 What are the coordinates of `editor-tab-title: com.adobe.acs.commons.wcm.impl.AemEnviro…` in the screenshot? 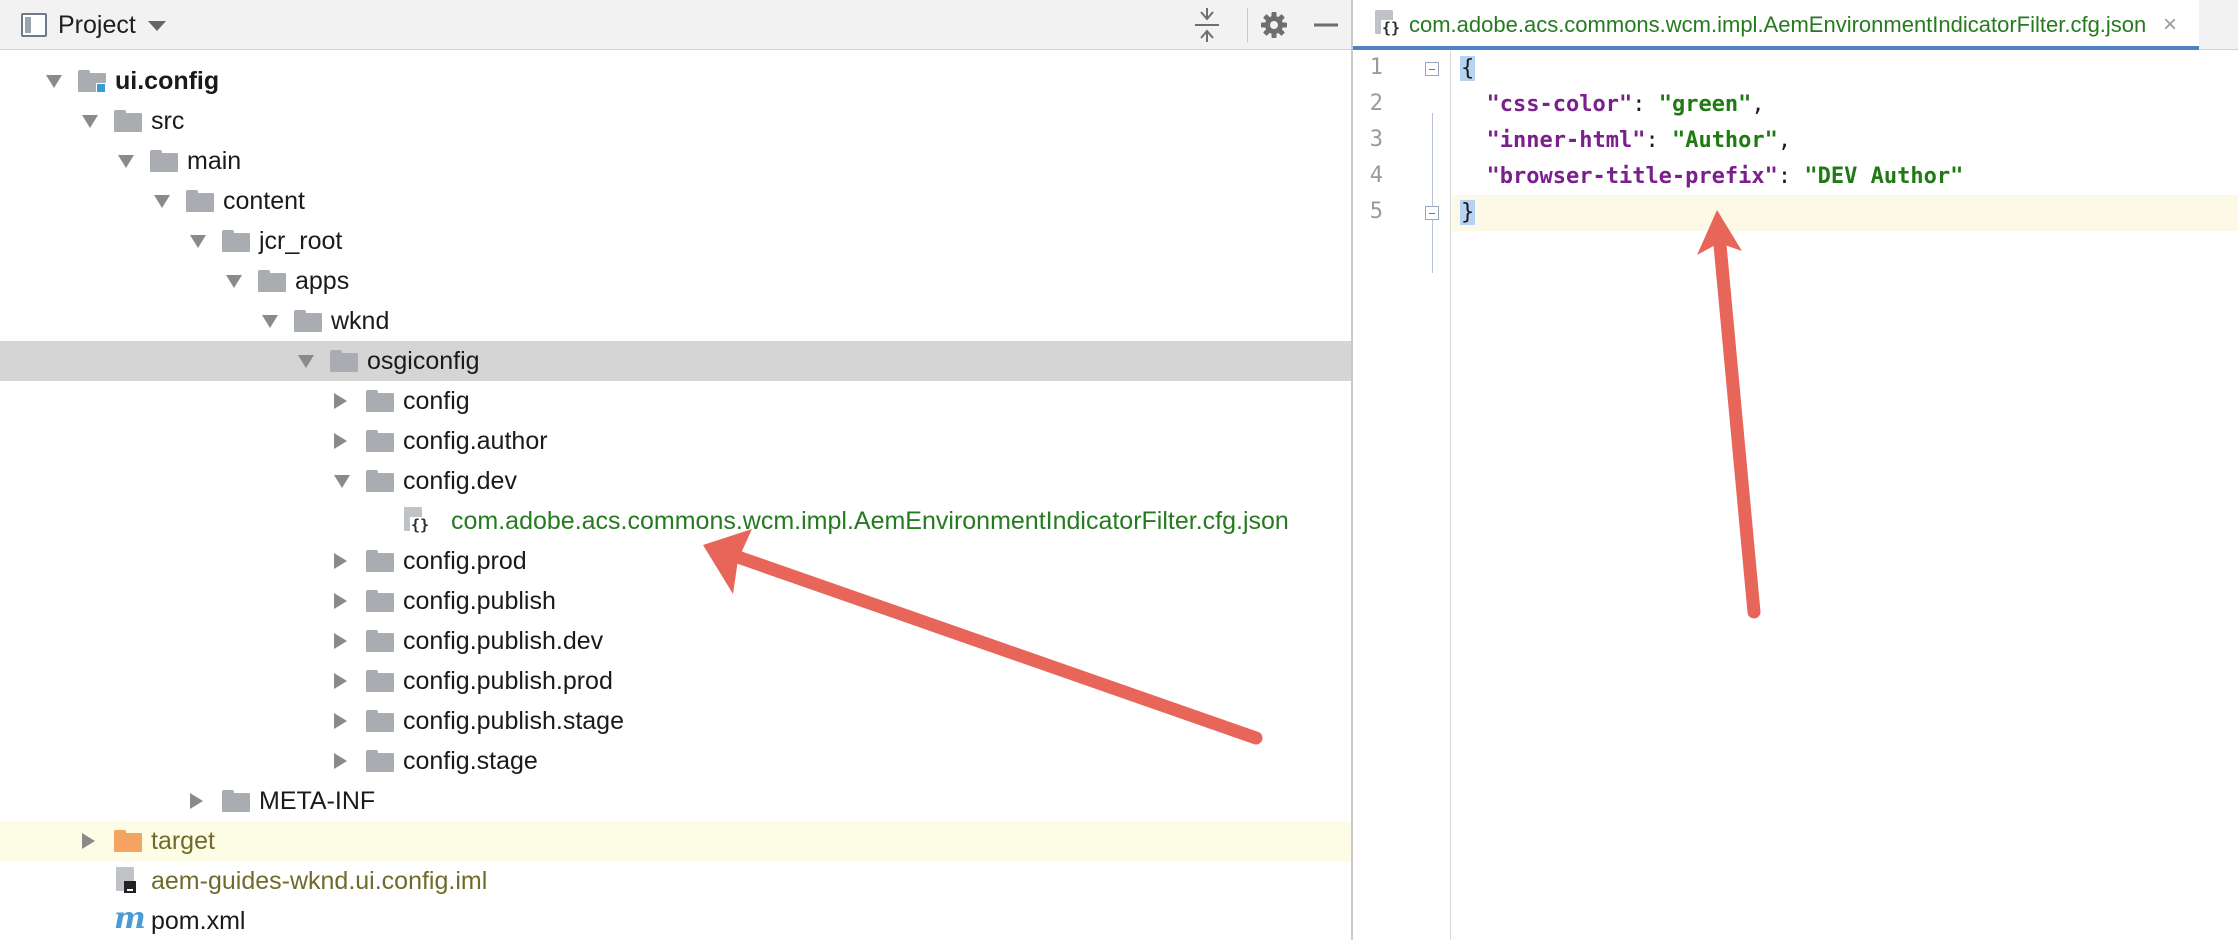 It's located at (1778, 24).